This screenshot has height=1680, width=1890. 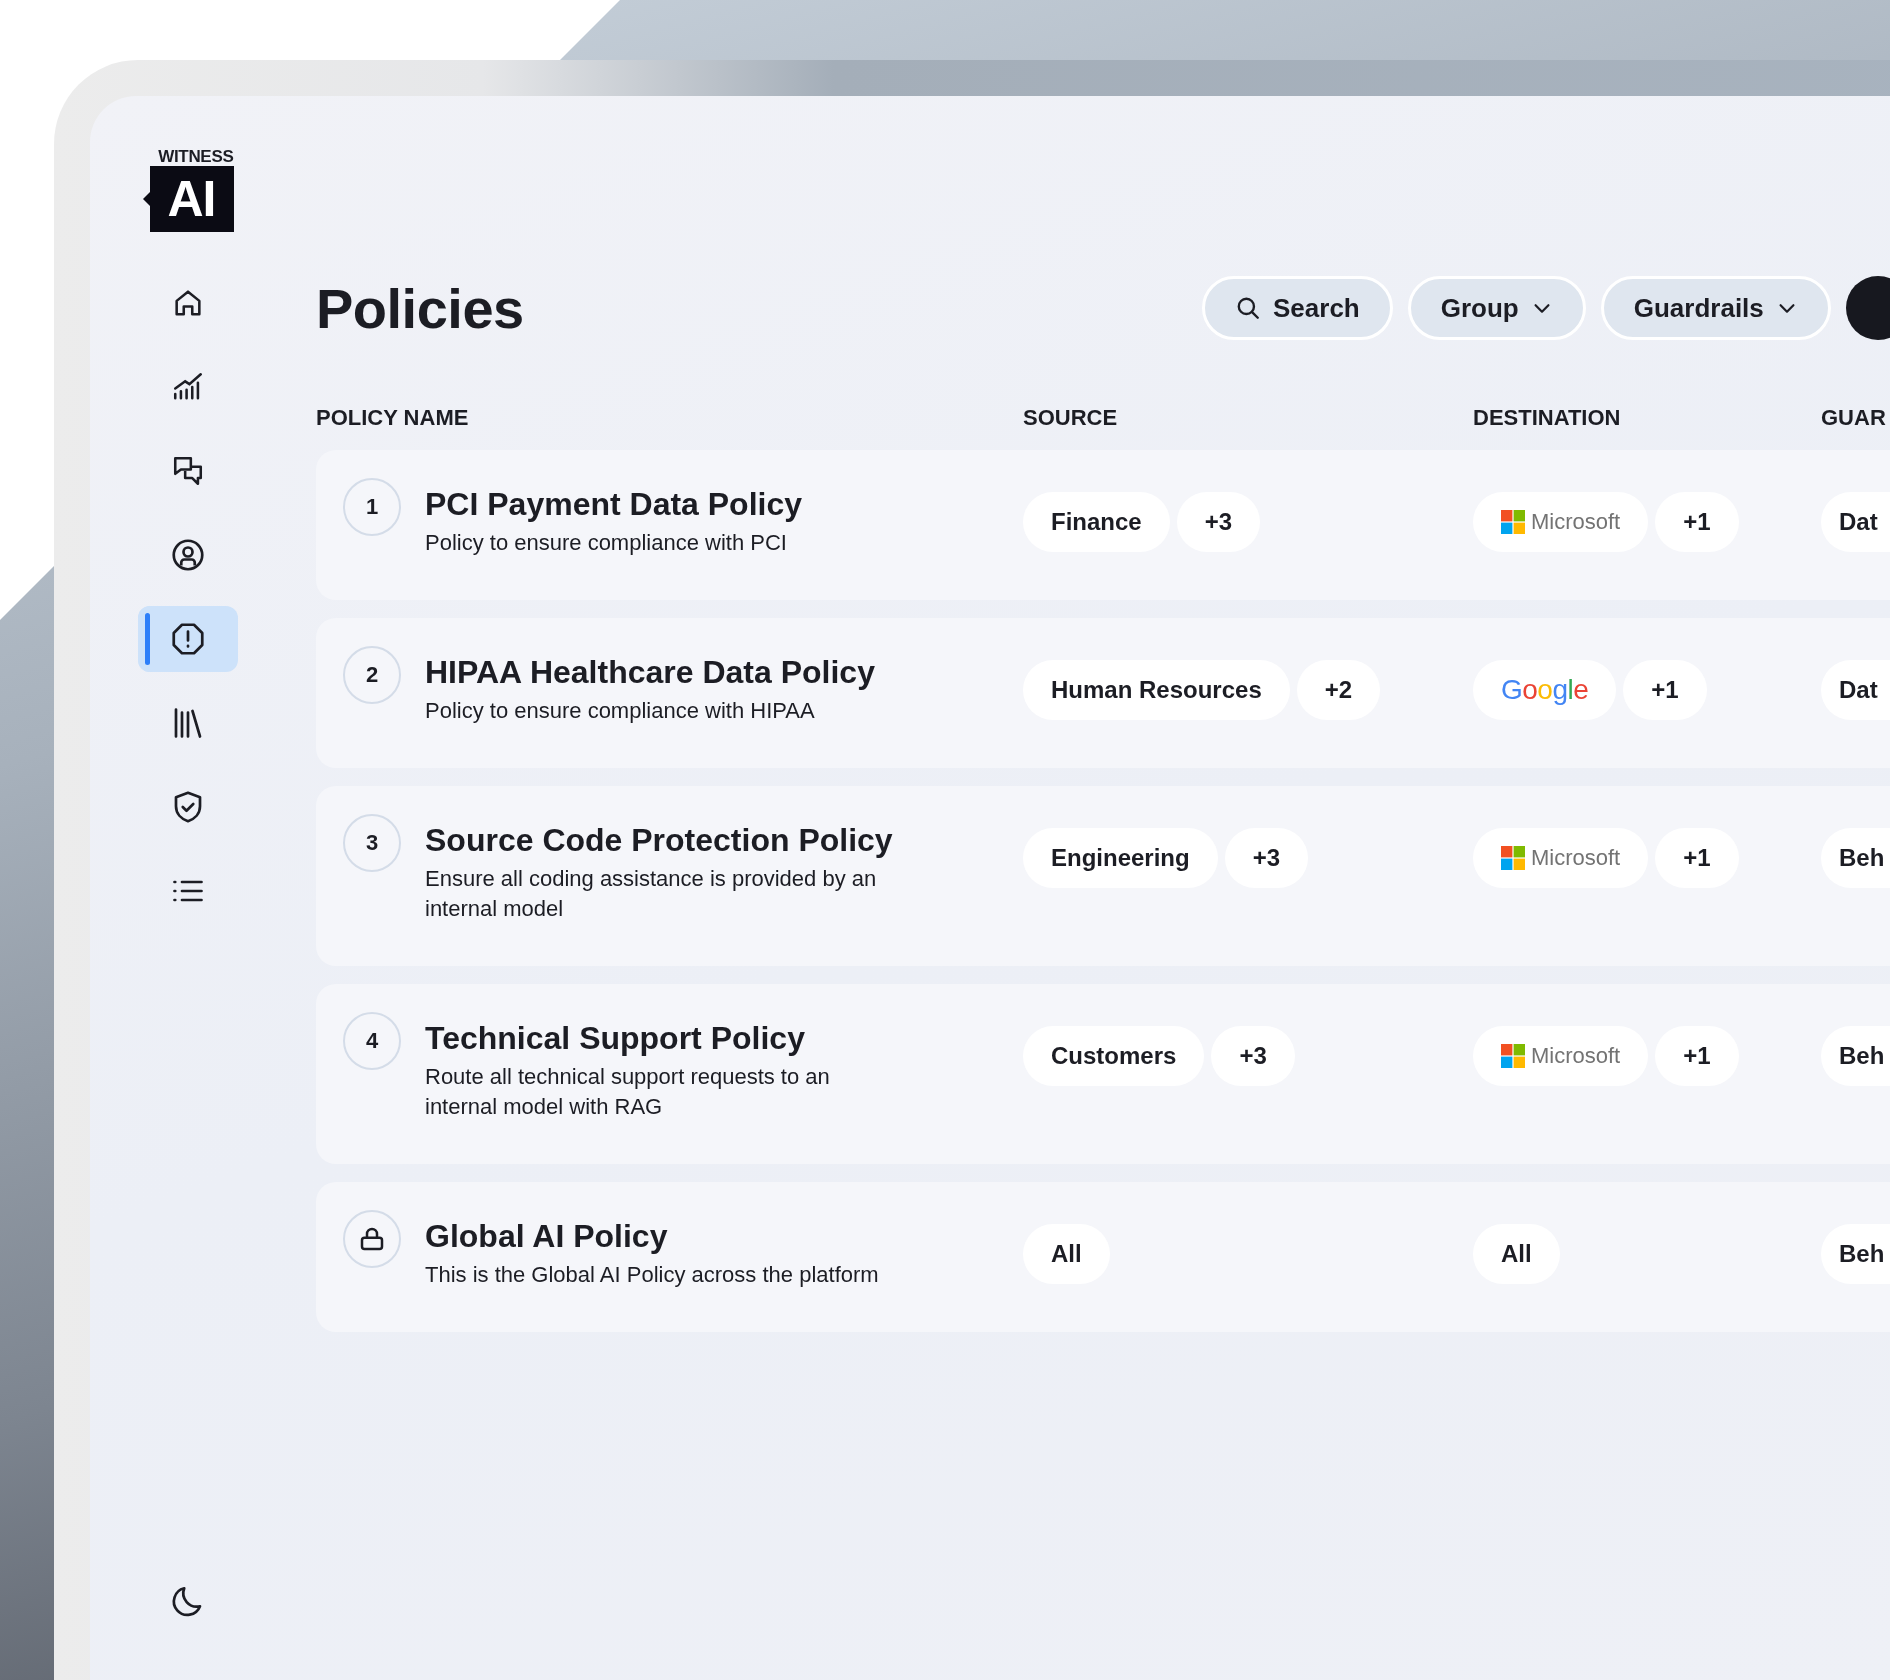 I want to click on policy-name: Technical Support Policy, so click(x=615, y=1038).